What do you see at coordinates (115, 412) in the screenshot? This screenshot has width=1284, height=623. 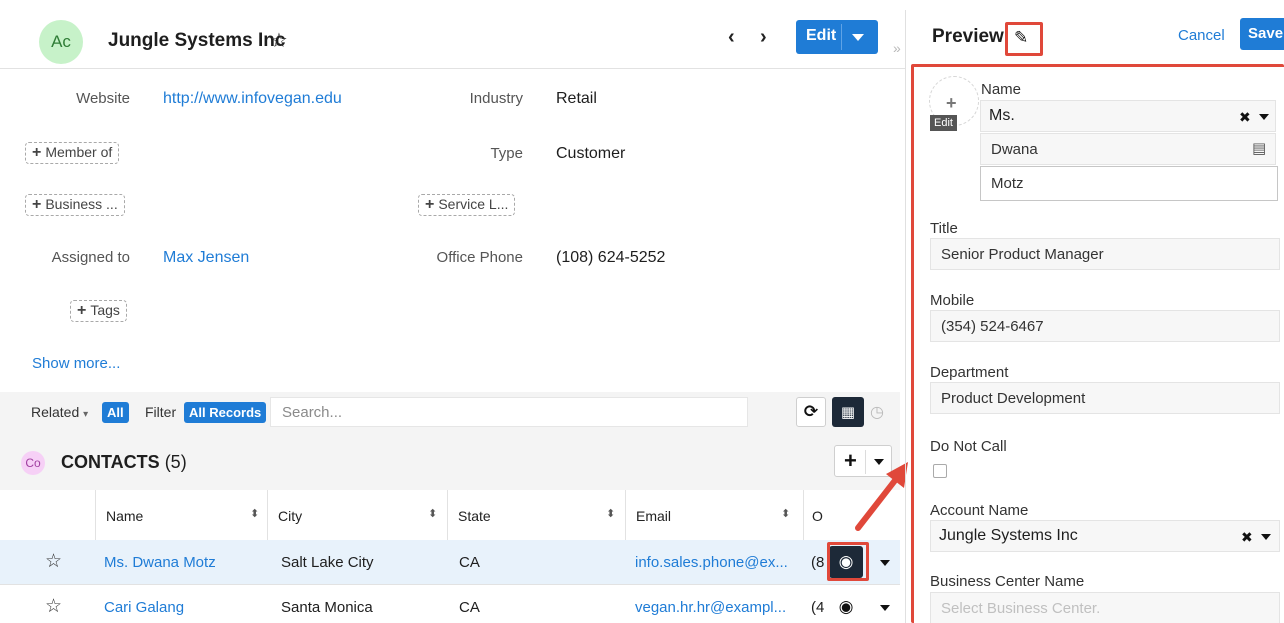 I see `related-all-pill: All` at bounding box center [115, 412].